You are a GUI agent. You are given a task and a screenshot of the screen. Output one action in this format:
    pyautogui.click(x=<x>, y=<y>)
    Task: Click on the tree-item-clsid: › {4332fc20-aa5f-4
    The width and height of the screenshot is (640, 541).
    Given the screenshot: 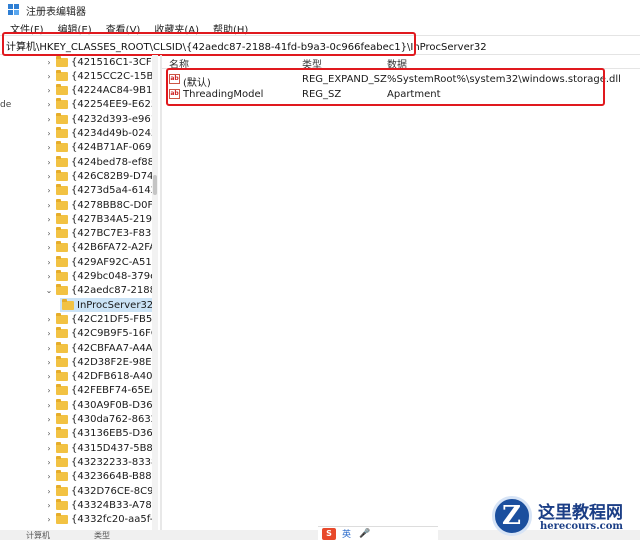 What is the action you would take?
    pyautogui.click(x=98, y=520)
    